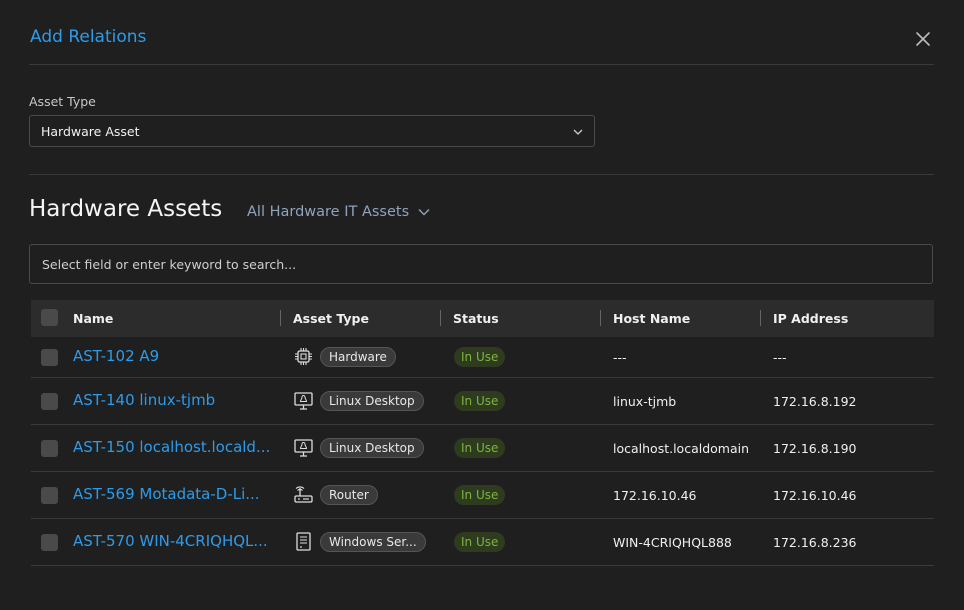 The width and height of the screenshot is (964, 610). I want to click on search-box, so click(481, 264).